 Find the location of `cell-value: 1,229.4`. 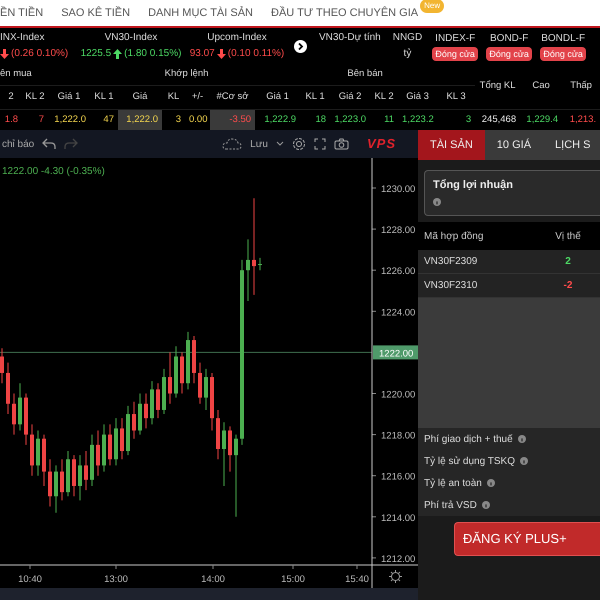

cell-value: 1,229.4 is located at coordinates (542, 119).